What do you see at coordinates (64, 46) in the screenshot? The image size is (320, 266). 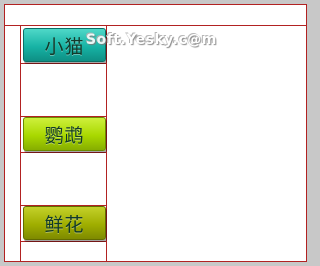 I see `menu-item-label: 小猫` at bounding box center [64, 46].